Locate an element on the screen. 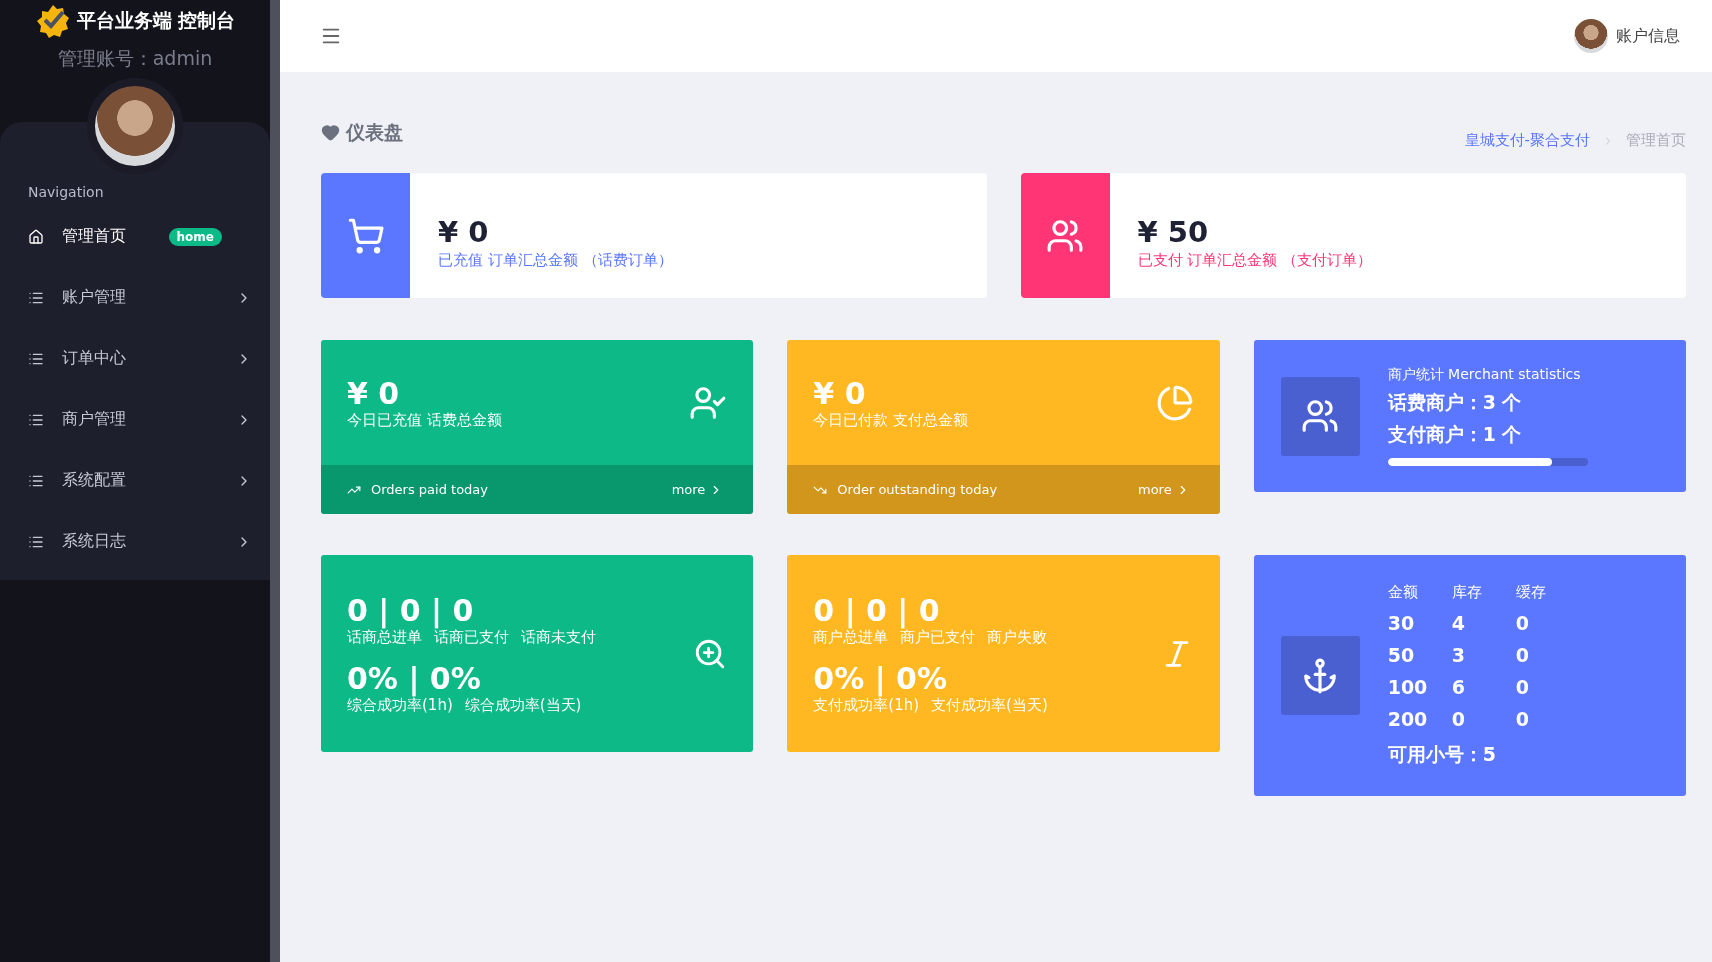  account-info-button: 账户信息 is located at coordinates (1627, 36).